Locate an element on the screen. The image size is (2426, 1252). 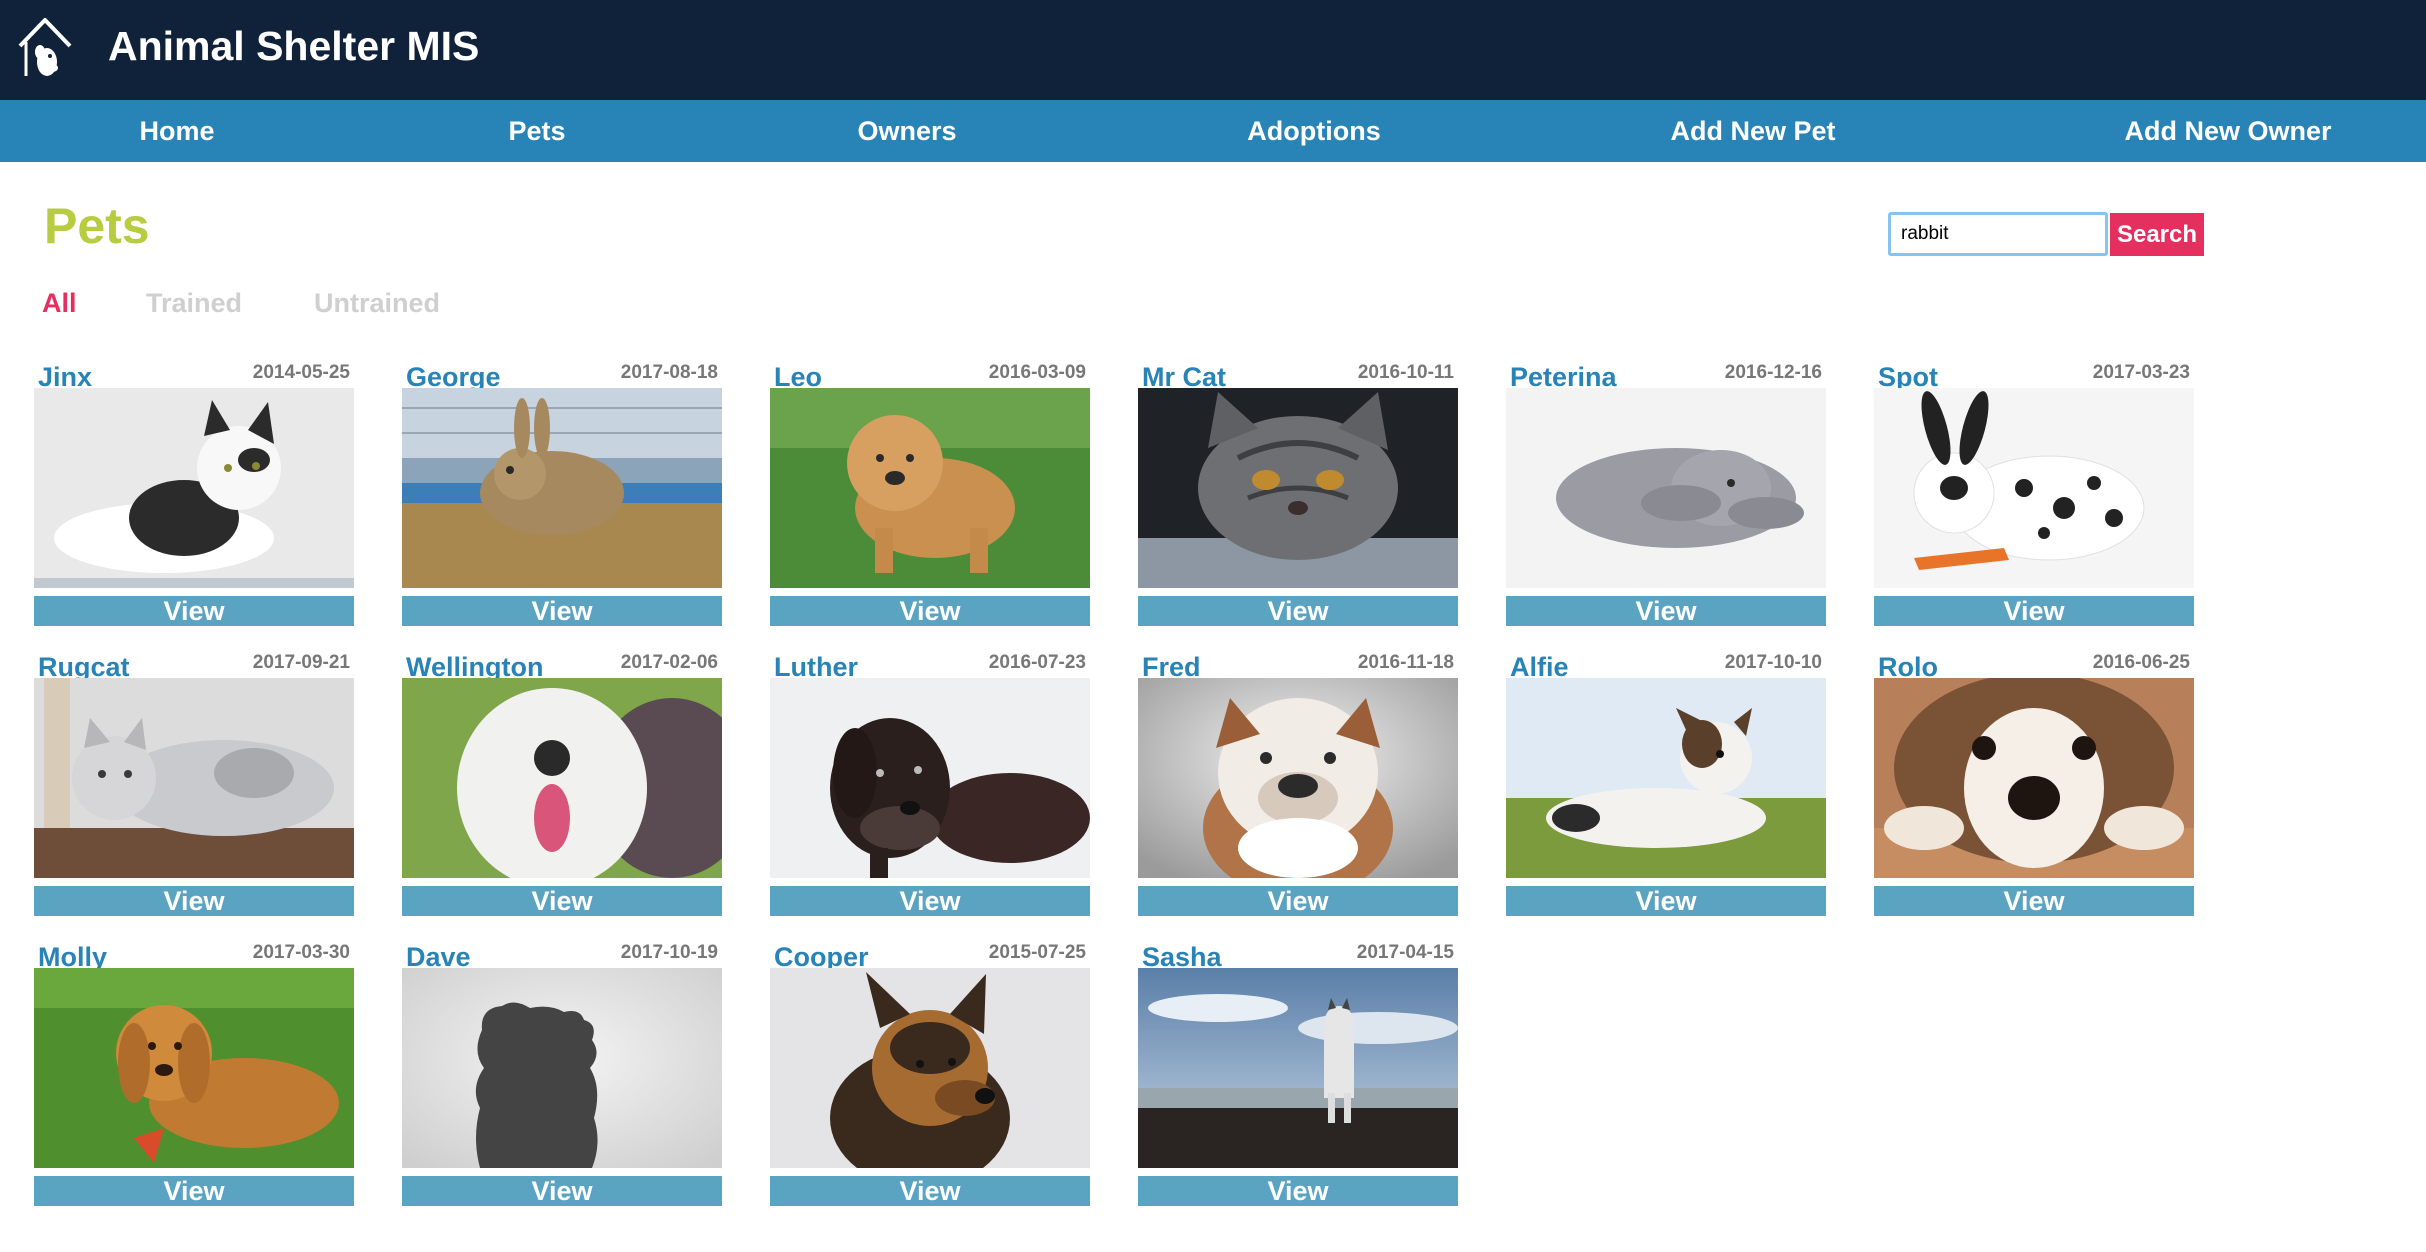
pet-card: Jinx 2014-05-25 View is located at coordinates (194, 498).